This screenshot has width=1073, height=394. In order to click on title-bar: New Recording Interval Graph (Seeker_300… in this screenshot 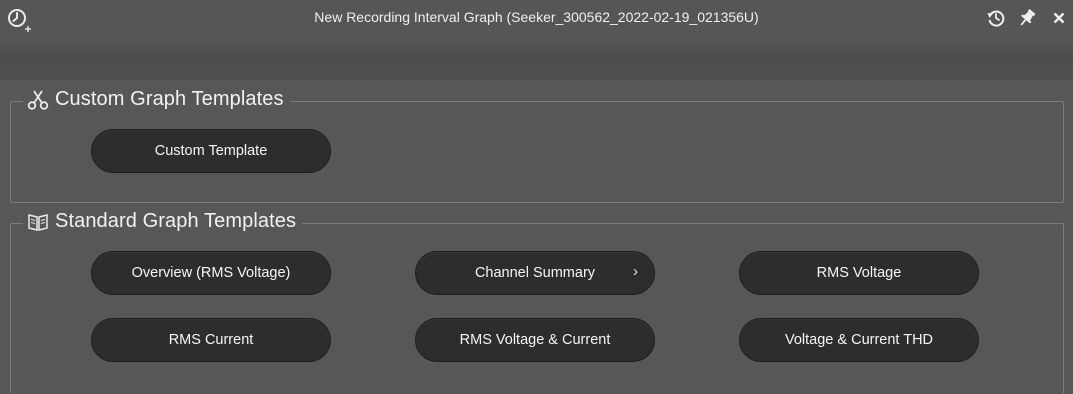, I will do `click(536, 18)`.